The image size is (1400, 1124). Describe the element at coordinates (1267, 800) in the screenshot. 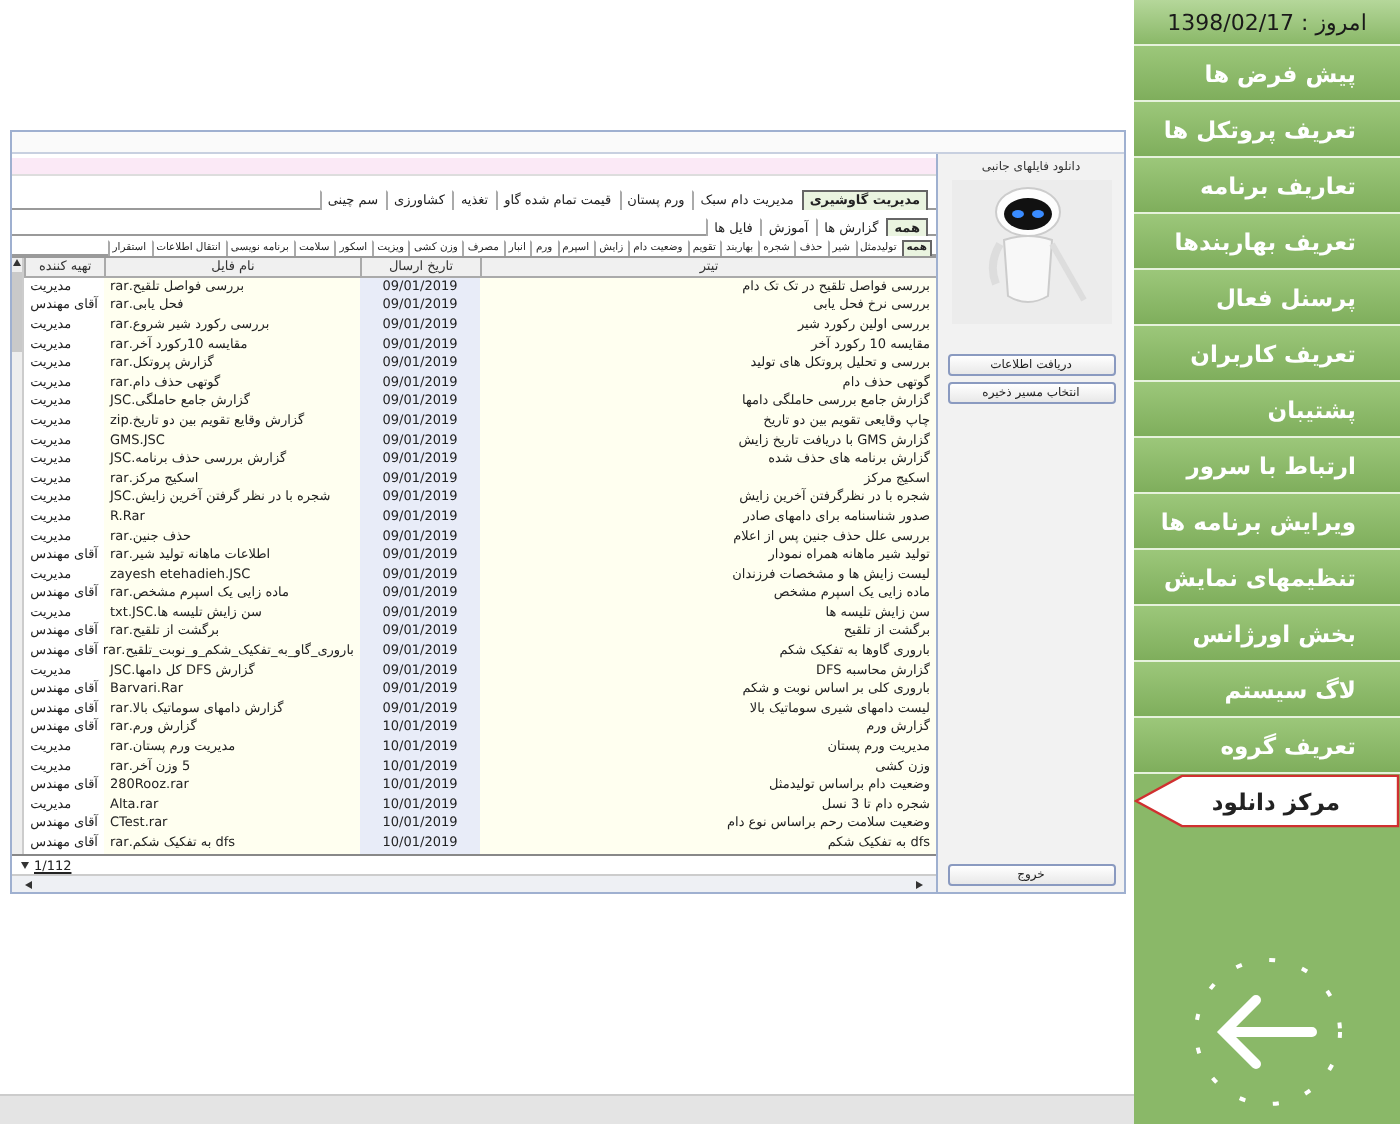

I see `menu-item: مرکز دانلود` at that location.